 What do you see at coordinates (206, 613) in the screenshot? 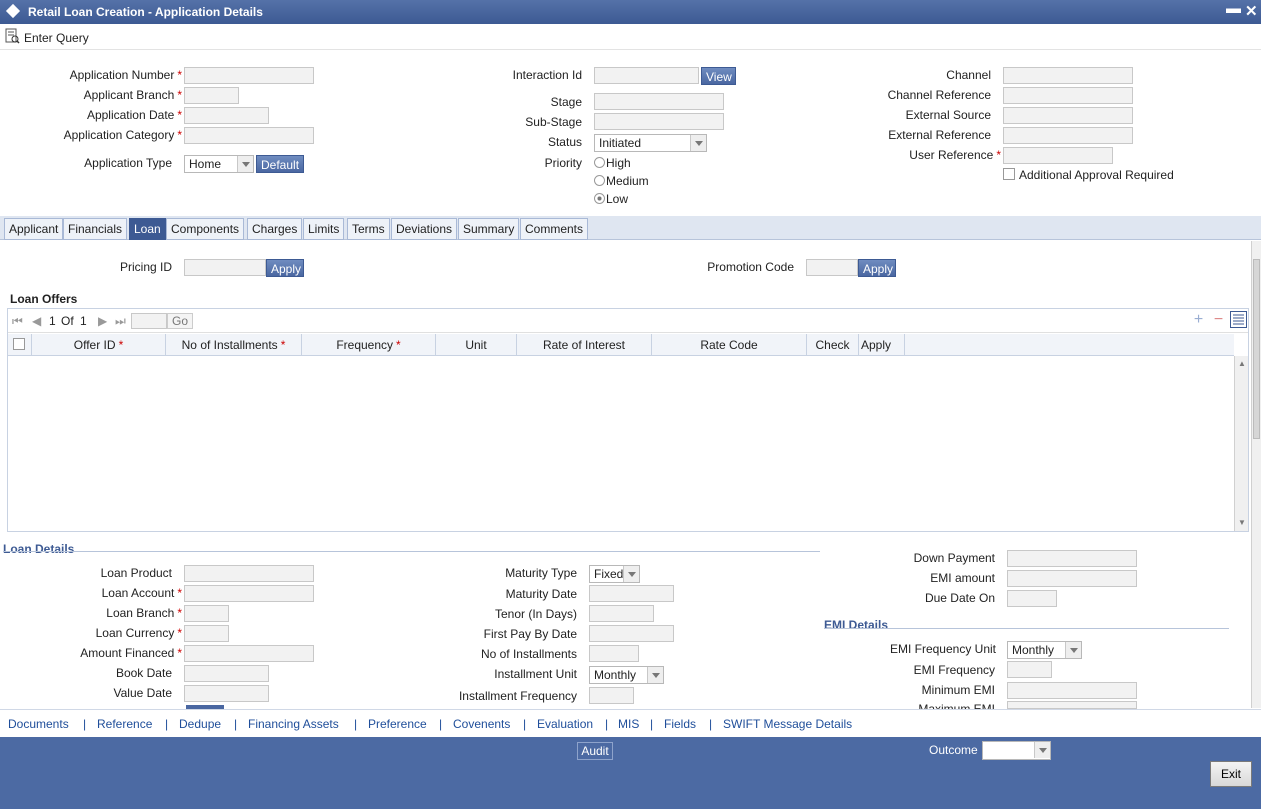
I see `loan-branch-input` at bounding box center [206, 613].